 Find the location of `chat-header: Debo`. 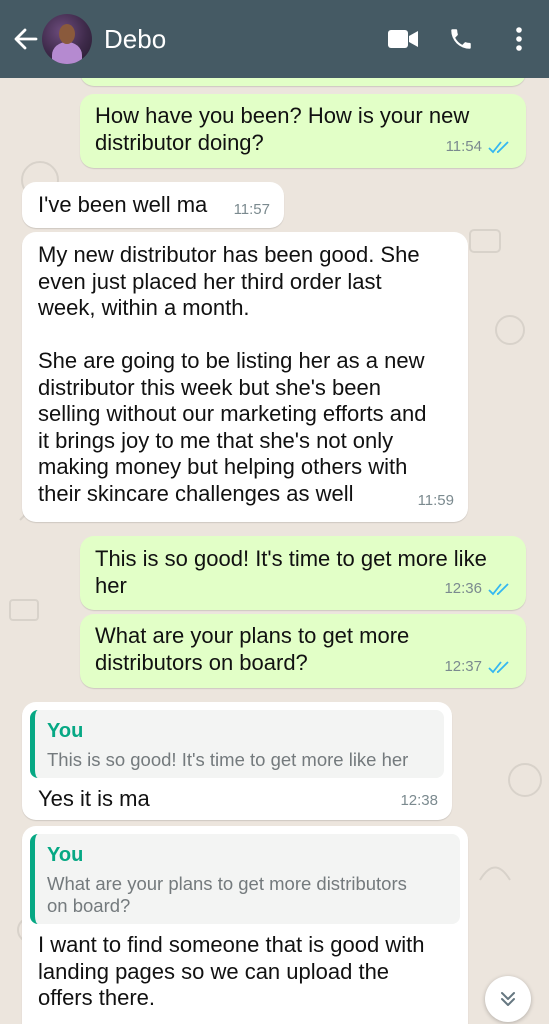

chat-header: Debo is located at coordinates (274, 39).